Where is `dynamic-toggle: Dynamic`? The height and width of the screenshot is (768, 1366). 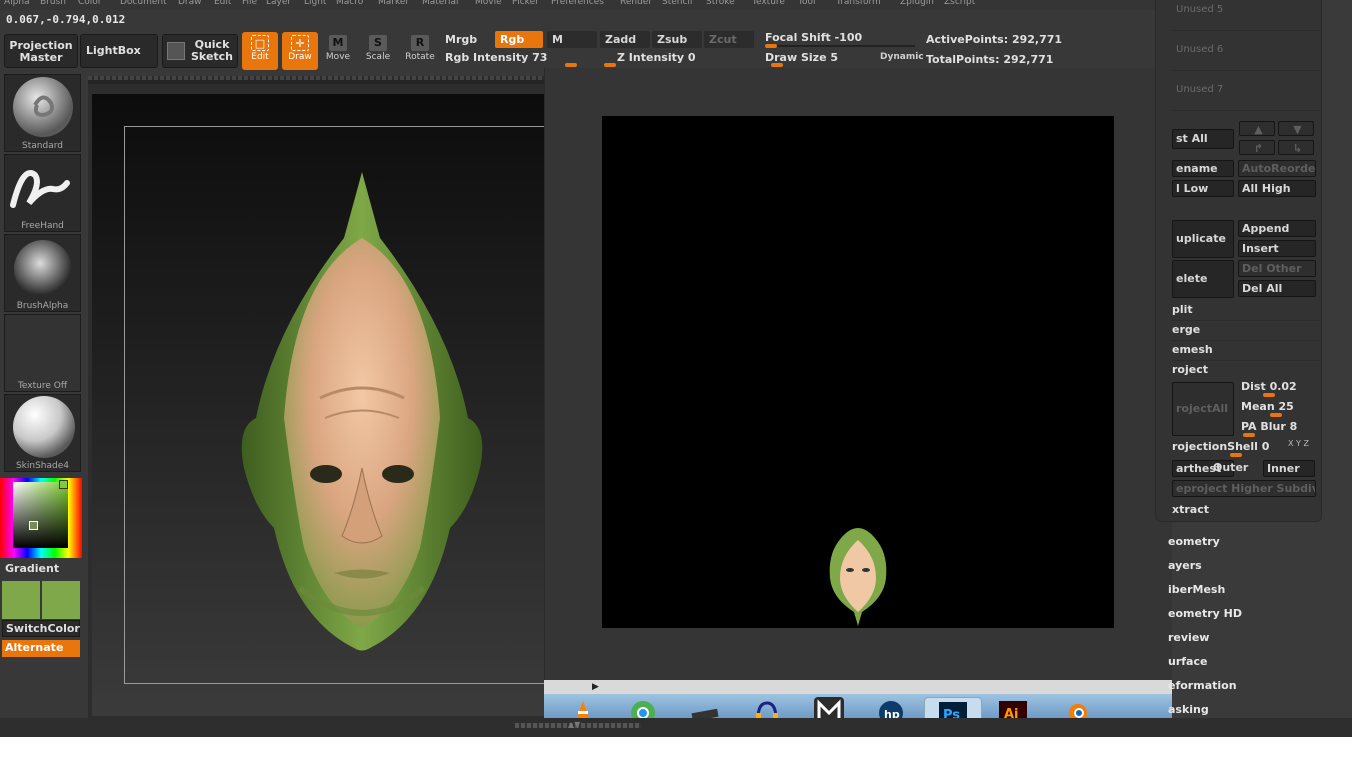
dynamic-toggle: Dynamic is located at coordinates (902, 57).